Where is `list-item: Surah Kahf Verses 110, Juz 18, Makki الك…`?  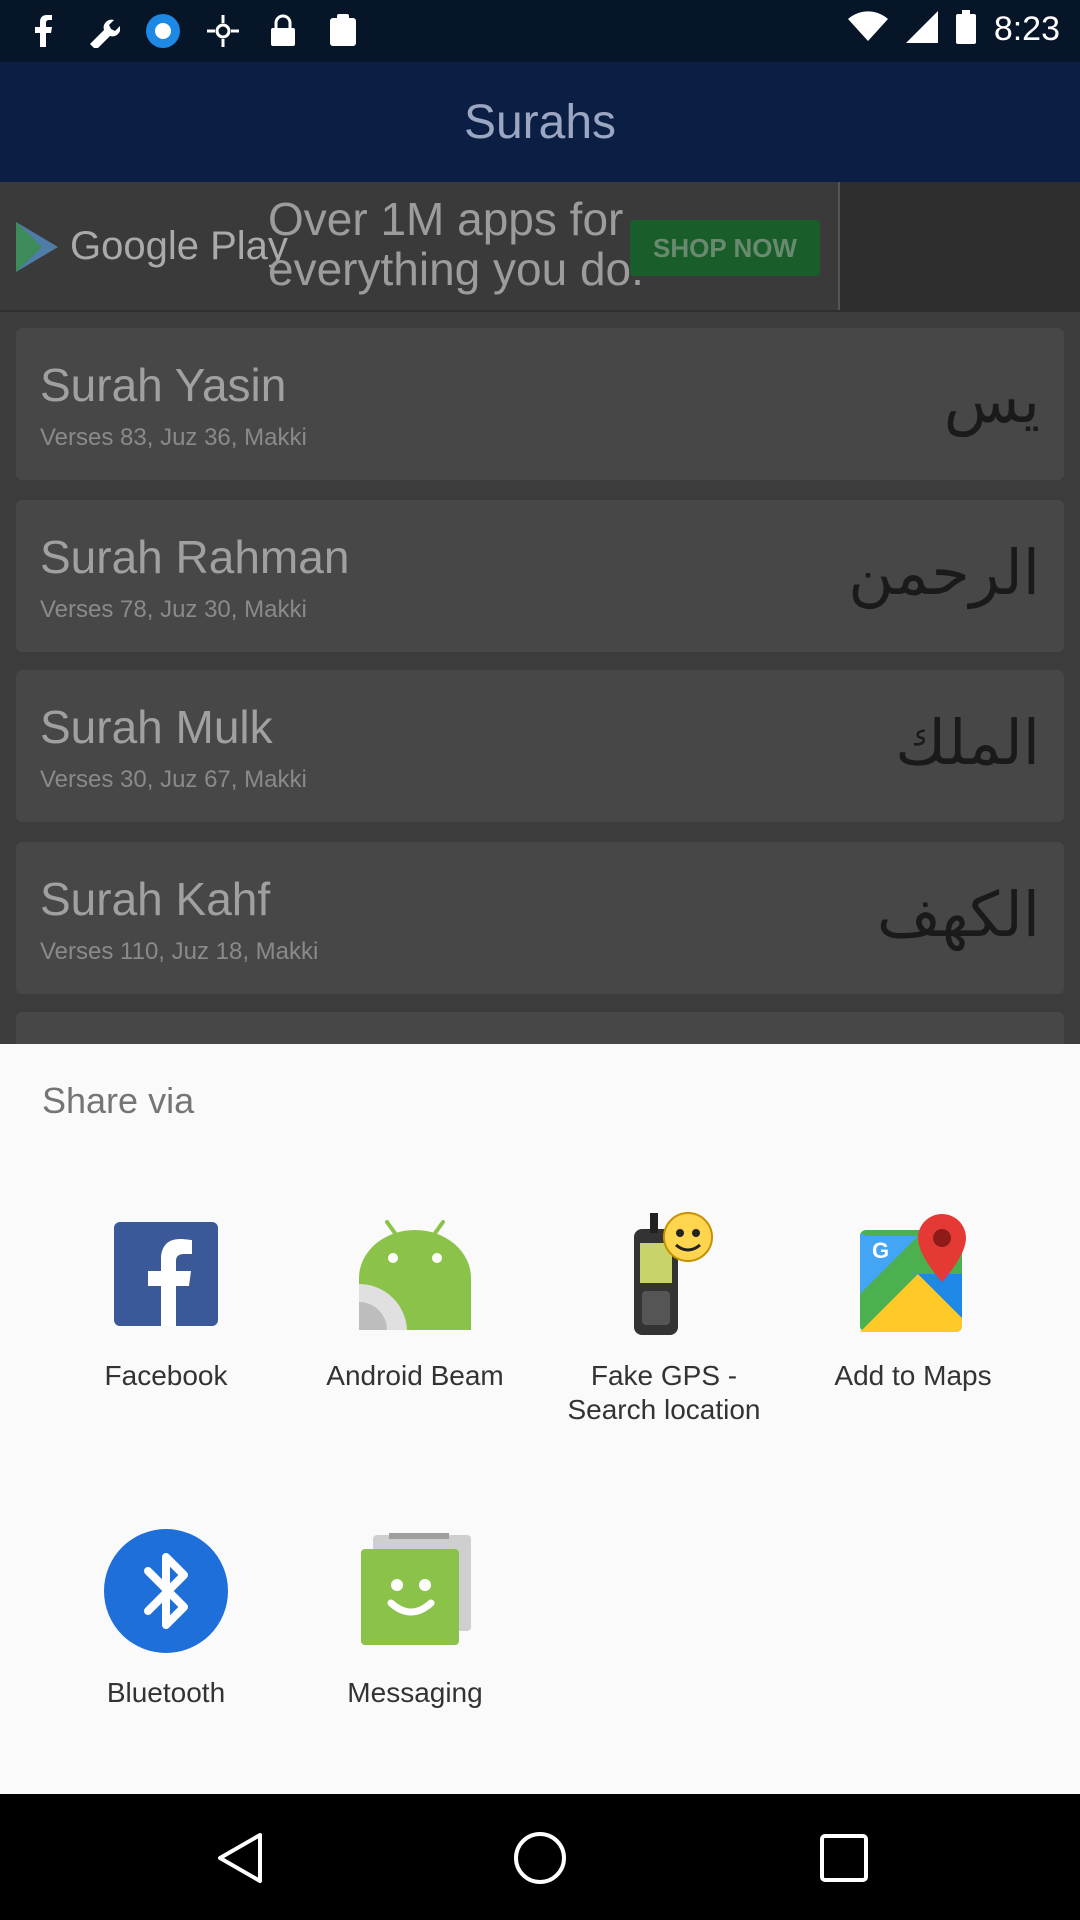
list-item: Surah Kahf Verses 110, Juz 18, Makki الك… is located at coordinates (540, 918).